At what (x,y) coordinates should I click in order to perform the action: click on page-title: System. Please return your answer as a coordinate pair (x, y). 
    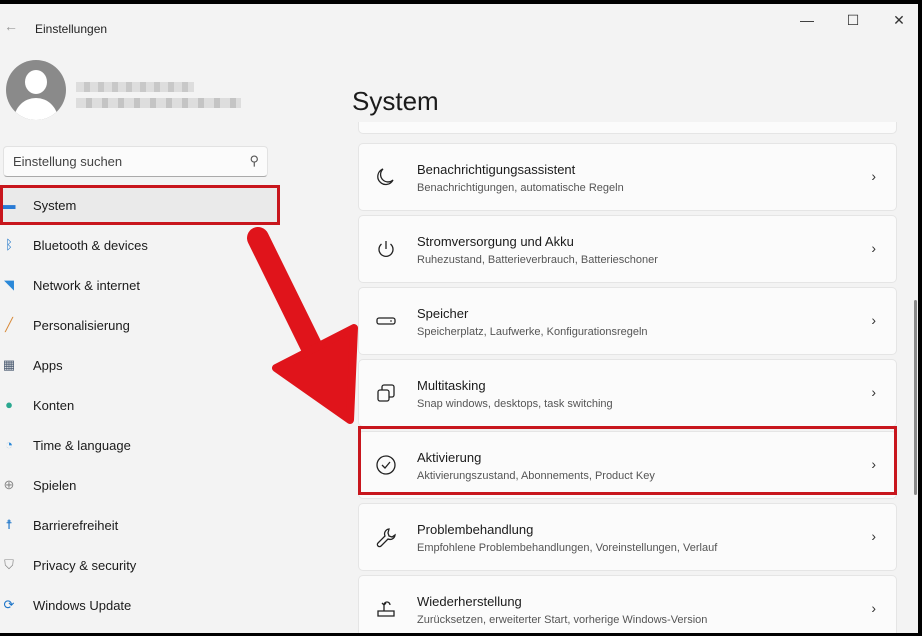
    Looking at the image, I should click on (395, 101).